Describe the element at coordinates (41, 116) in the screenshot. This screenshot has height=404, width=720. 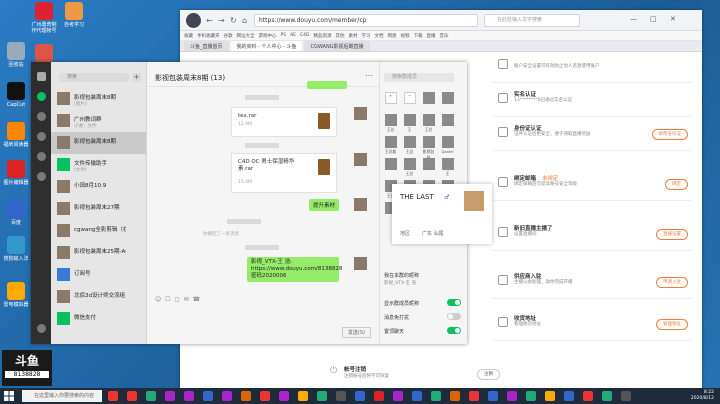
I see `contacts-icon` at that location.